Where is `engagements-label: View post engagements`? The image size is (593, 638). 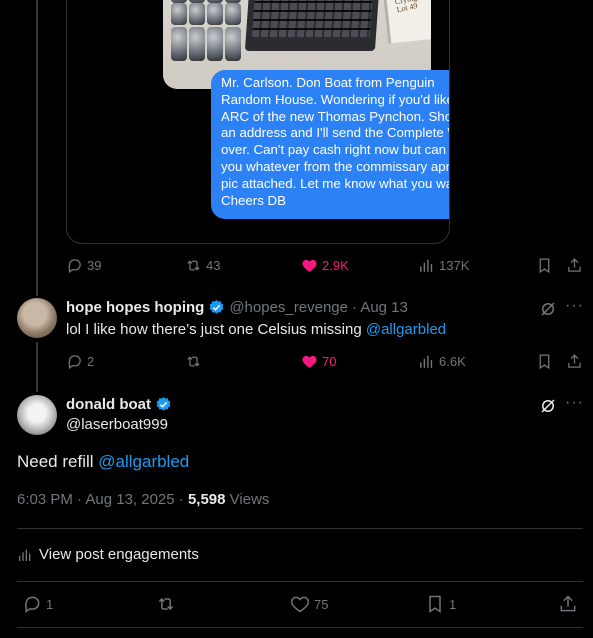
engagements-label: View post engagements is located at coordinates (119, 554).